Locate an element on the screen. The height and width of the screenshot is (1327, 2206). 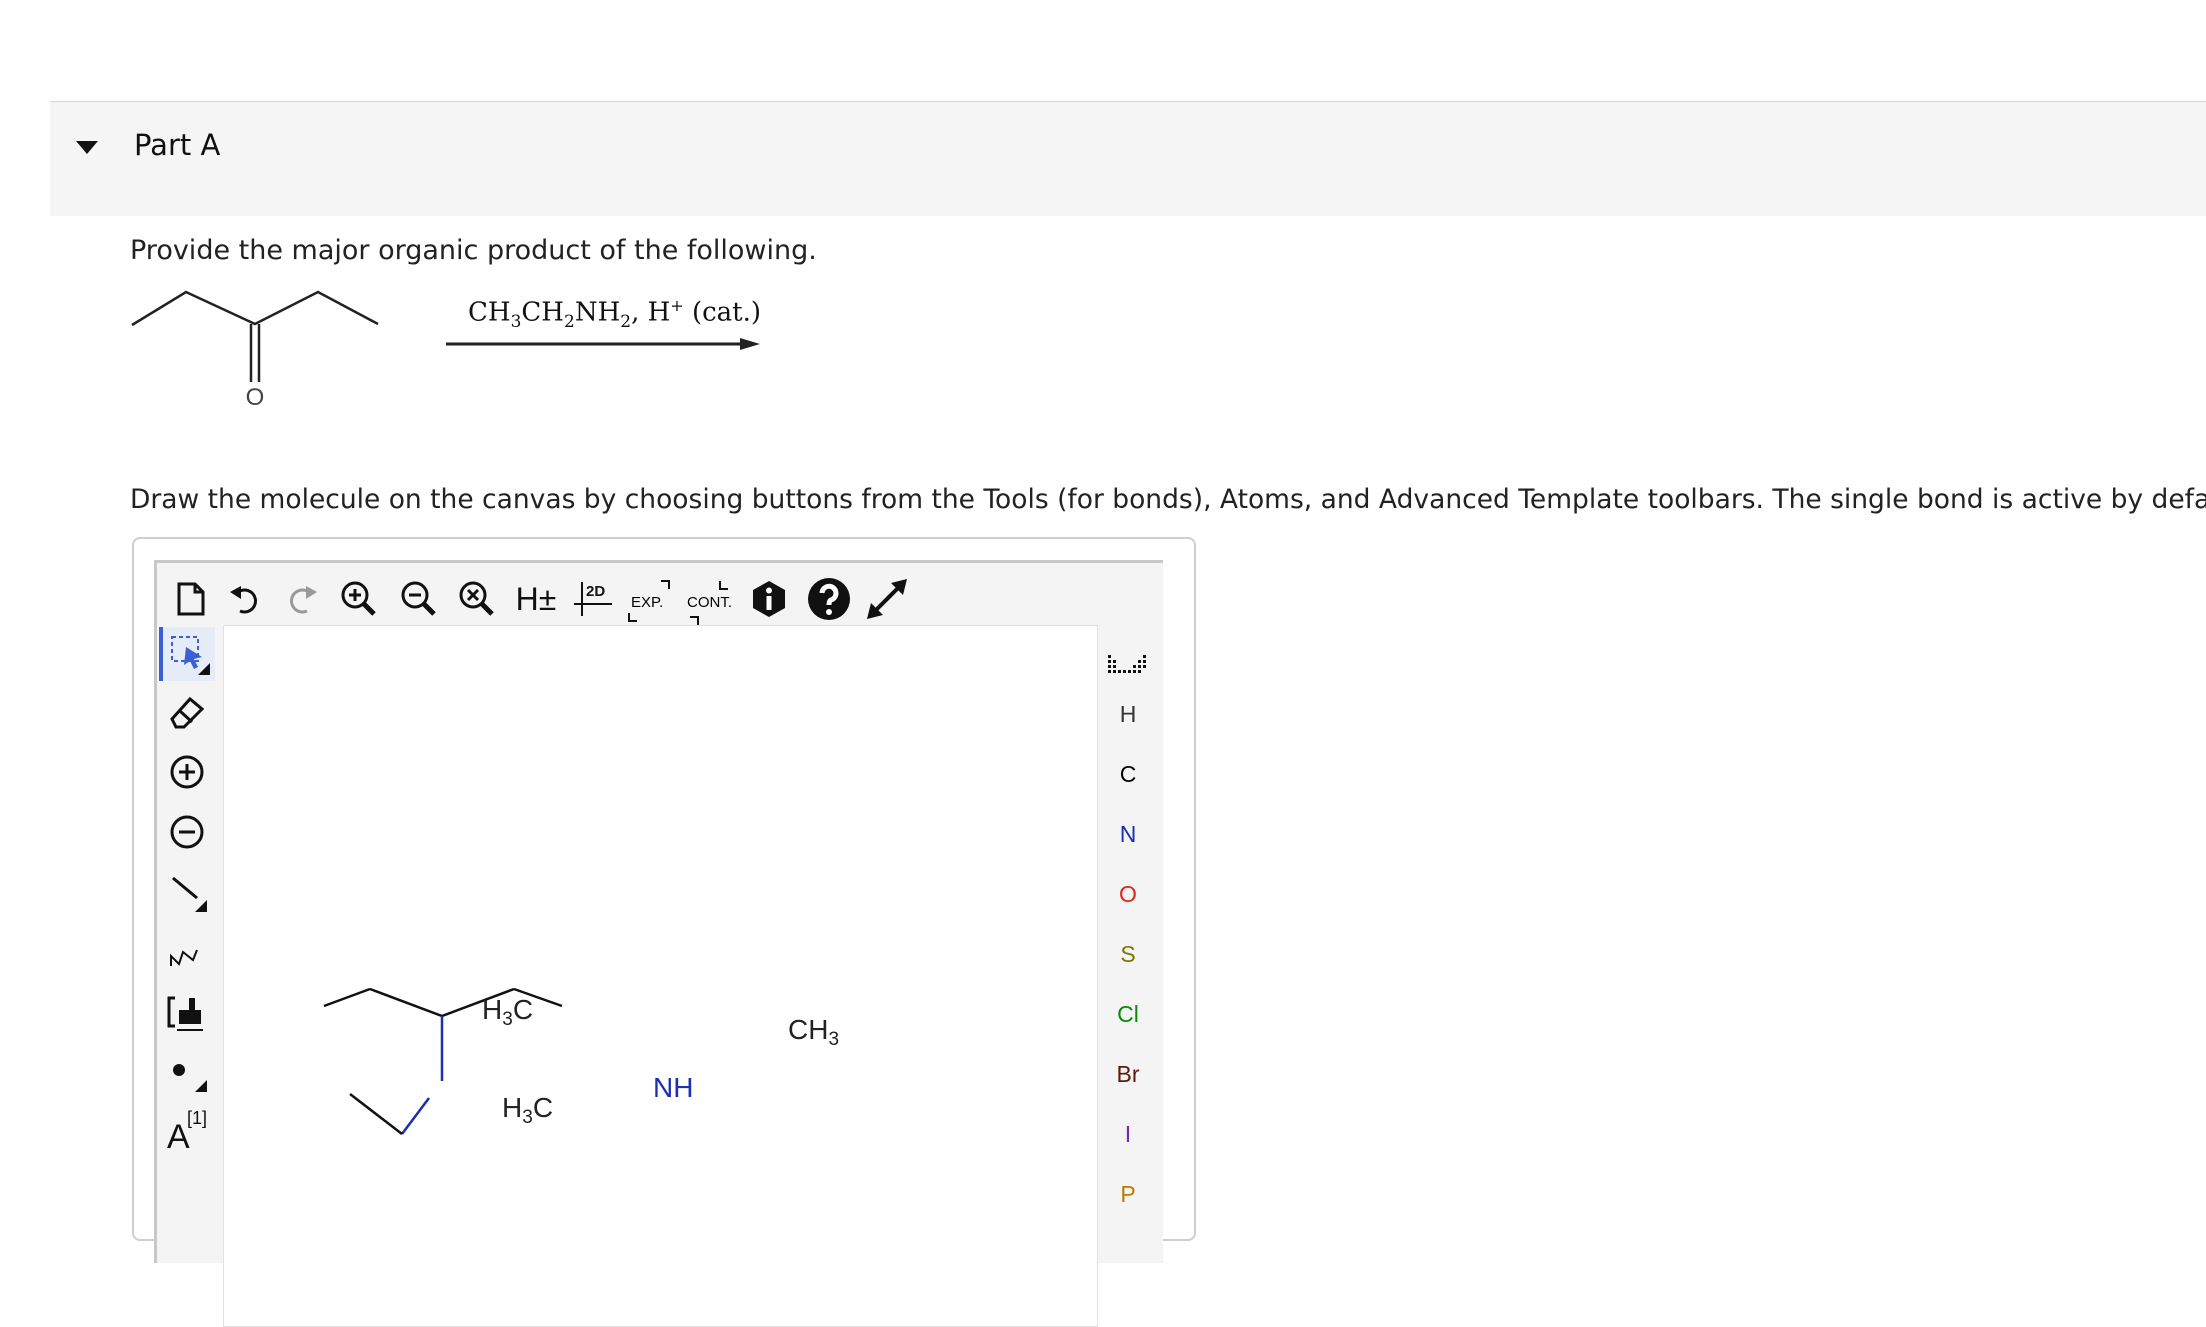
ch3-label-top-left: H3C is located at coordinates (508, 1012).